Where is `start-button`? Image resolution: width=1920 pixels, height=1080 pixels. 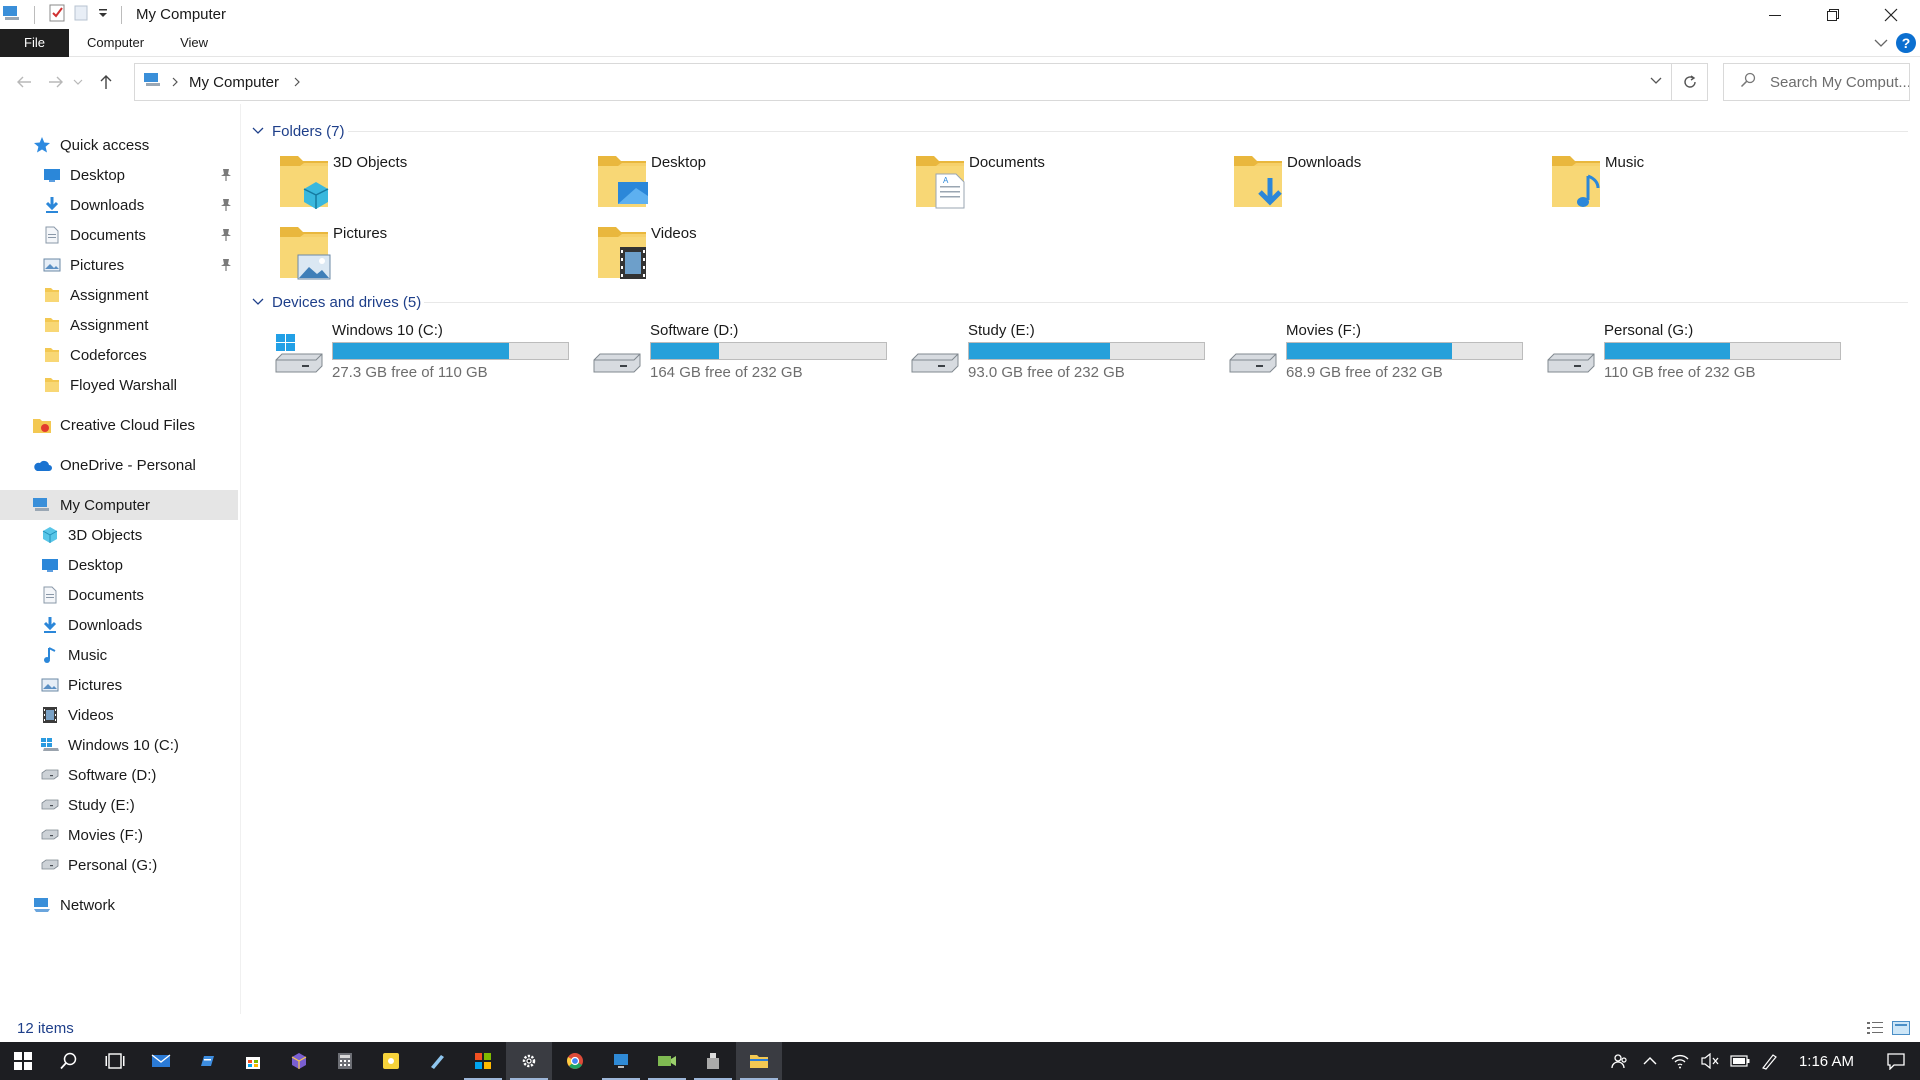 start-button is located at coordinates (23, 1061).